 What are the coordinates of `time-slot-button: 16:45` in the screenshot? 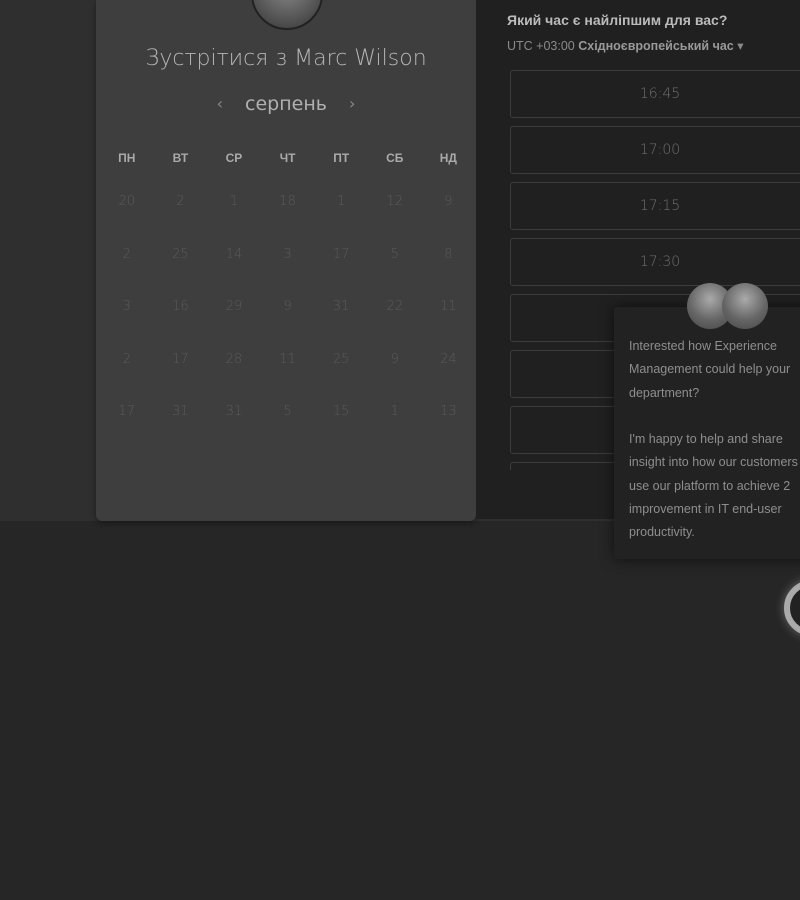 It's located at (655, 94).